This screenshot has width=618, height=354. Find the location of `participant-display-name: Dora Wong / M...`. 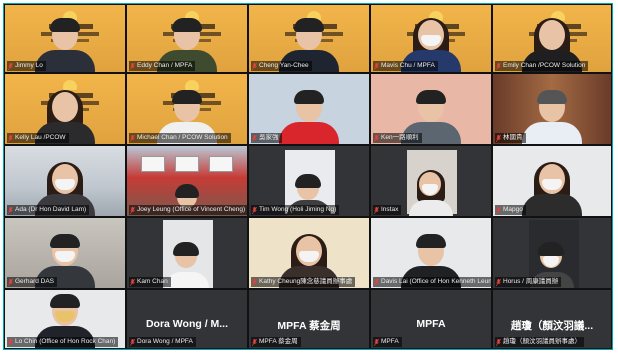

participant-display-name: Dora Wong / M... is located at coordinates (187, 324).